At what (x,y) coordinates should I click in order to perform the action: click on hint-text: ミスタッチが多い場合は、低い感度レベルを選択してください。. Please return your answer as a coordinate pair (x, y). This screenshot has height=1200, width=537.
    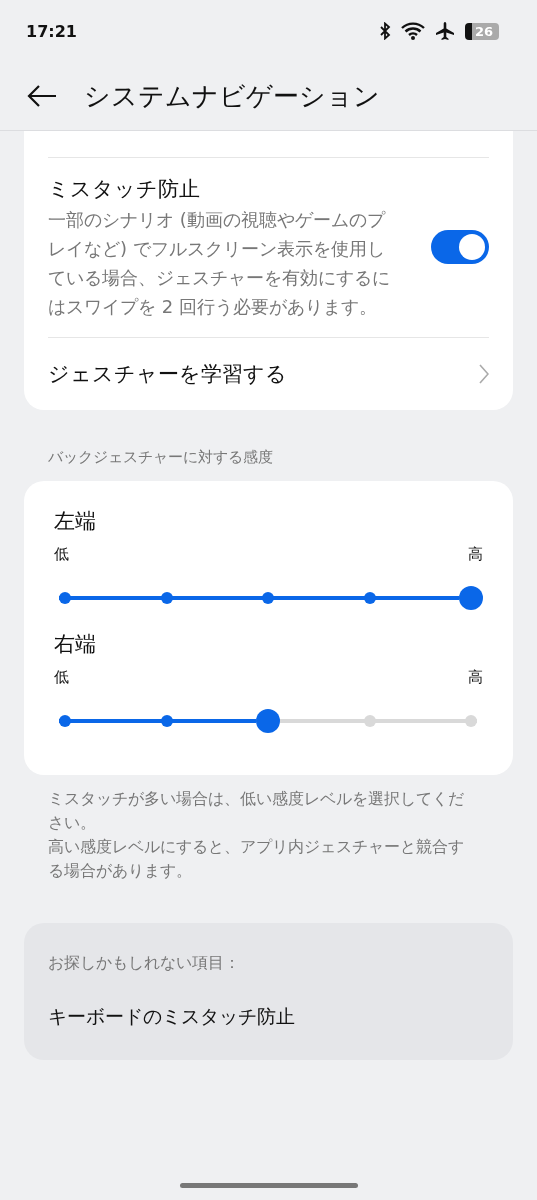
    Looking at the image, I should click on (256, 811).